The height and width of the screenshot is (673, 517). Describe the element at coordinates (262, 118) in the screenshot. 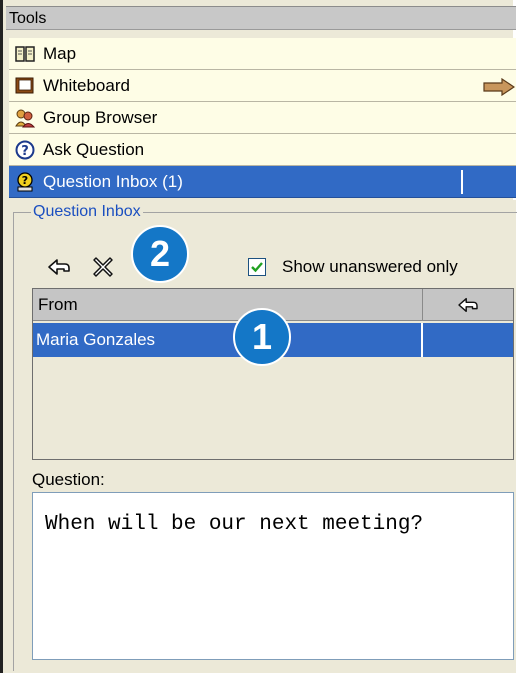

I see `tool-item-group-browser: Group Browser` at that location.